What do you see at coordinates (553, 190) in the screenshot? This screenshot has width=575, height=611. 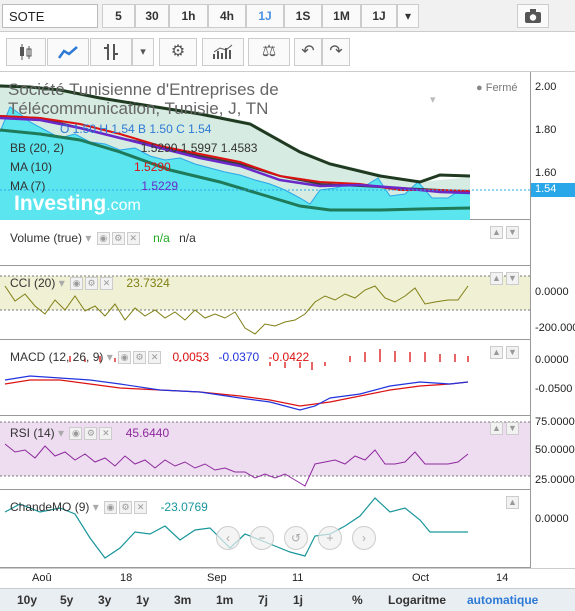 I see `last-price-tag: 1.54` at bounding box center [553, 190].